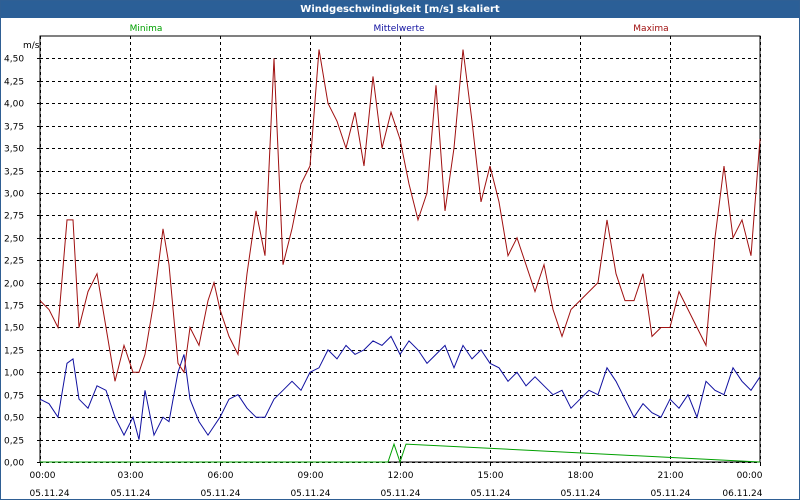 This screenshot has width=800, height=500. What do you see at coordinates (146, 29) in the screenshot?
I see `legend-minima: Minima` at bounding box center [146, 29].